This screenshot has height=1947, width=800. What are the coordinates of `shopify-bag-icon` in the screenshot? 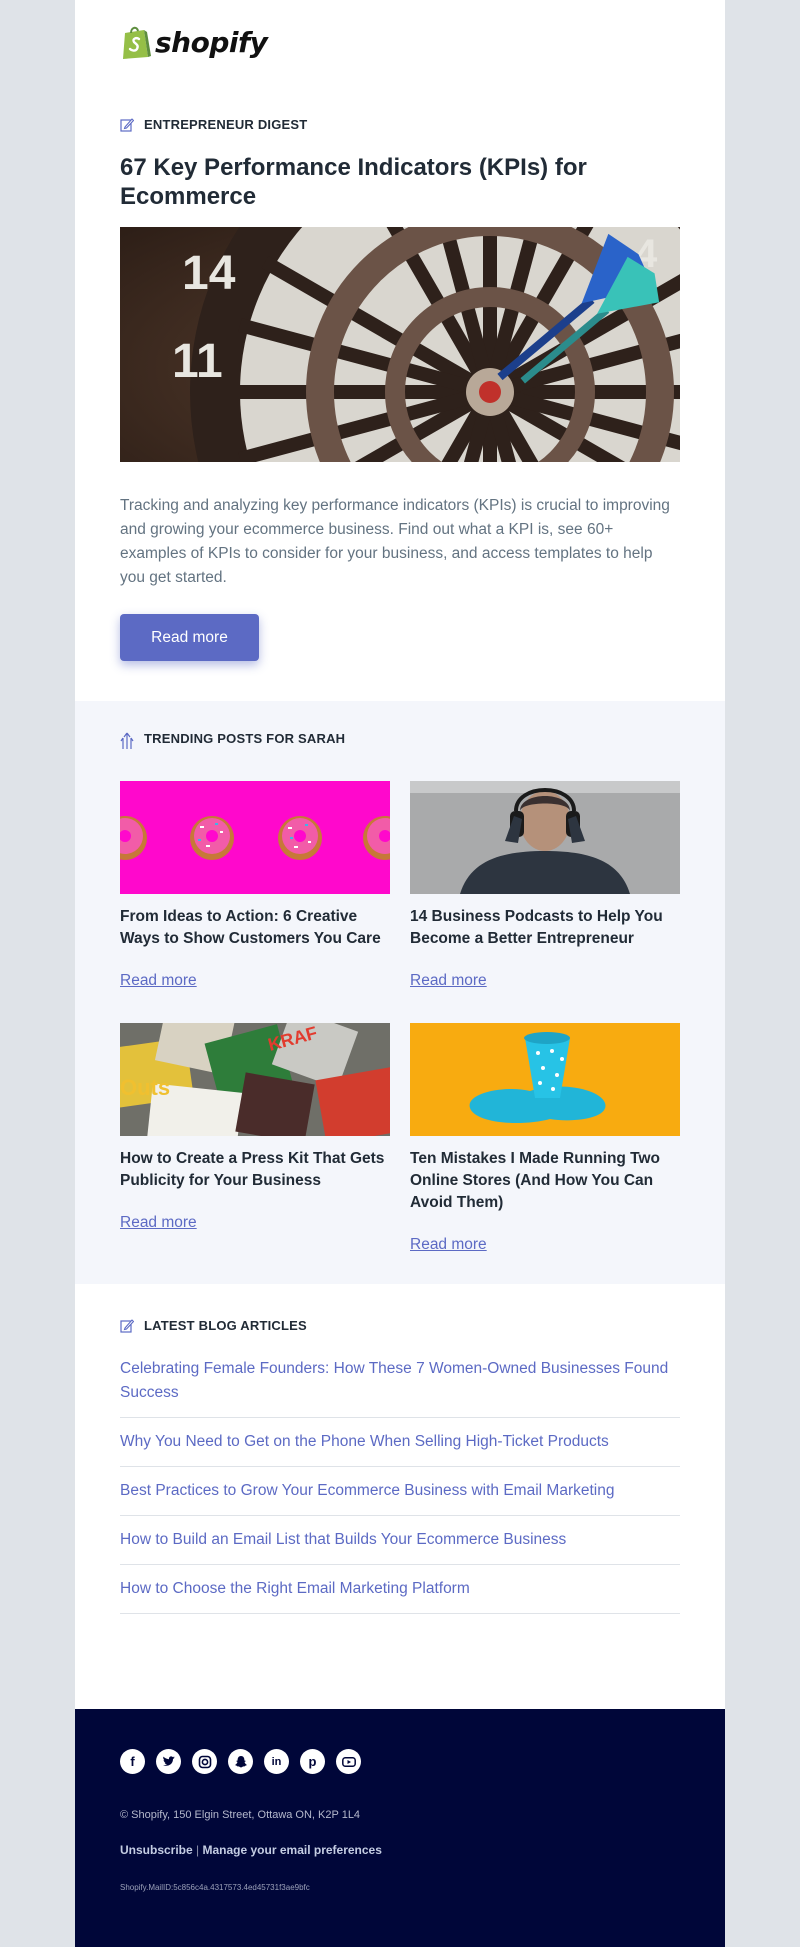 It's located at (136, 42).